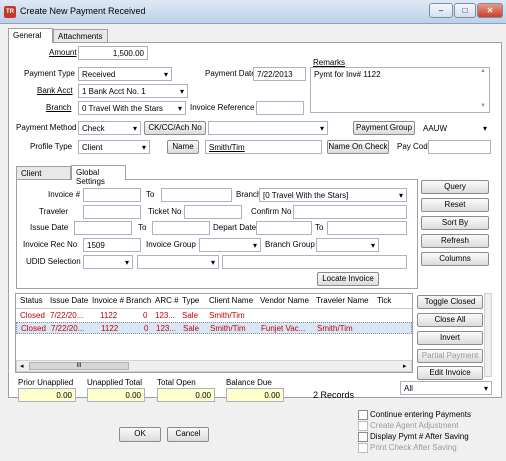  Describe the element at coordinates (450, 373) in the screenshot. I see `edit-invoice-button: Edit Invoice` at that location.